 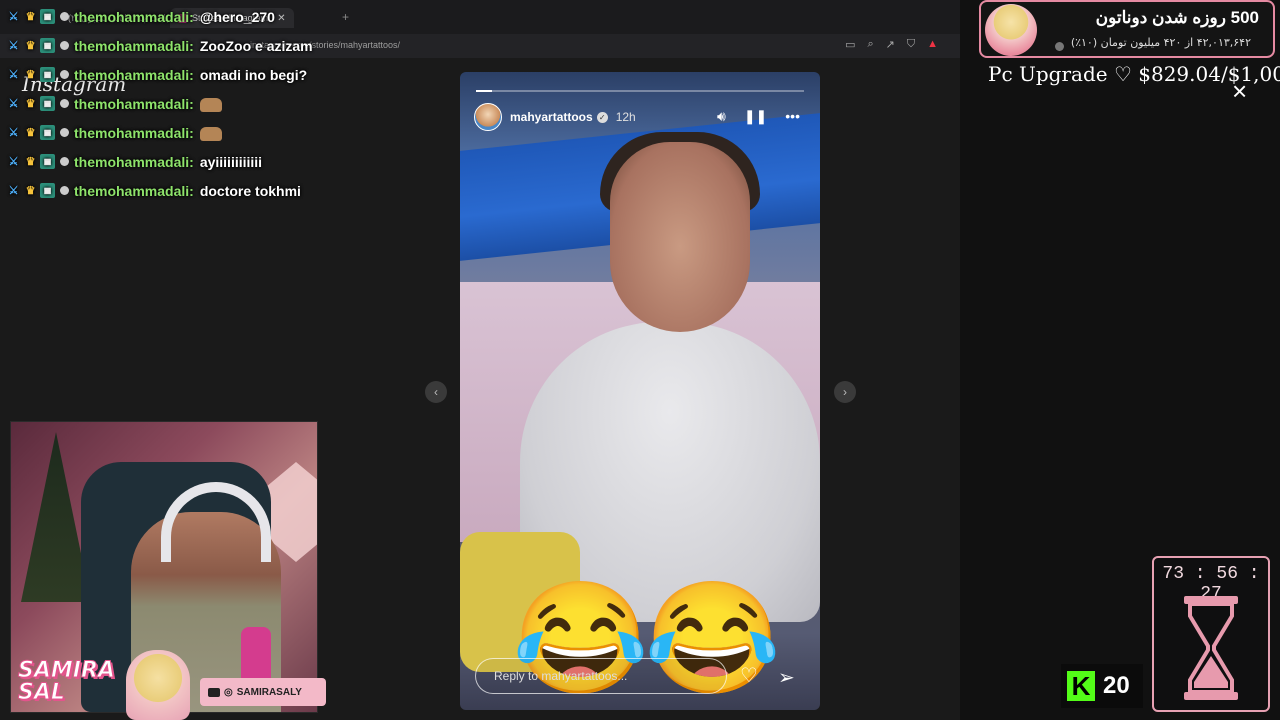 What do you see at coordinates (67, 670) in the screenshot?
I see `logo-line-1: SAMIRA` at bounding box center [67, 670].